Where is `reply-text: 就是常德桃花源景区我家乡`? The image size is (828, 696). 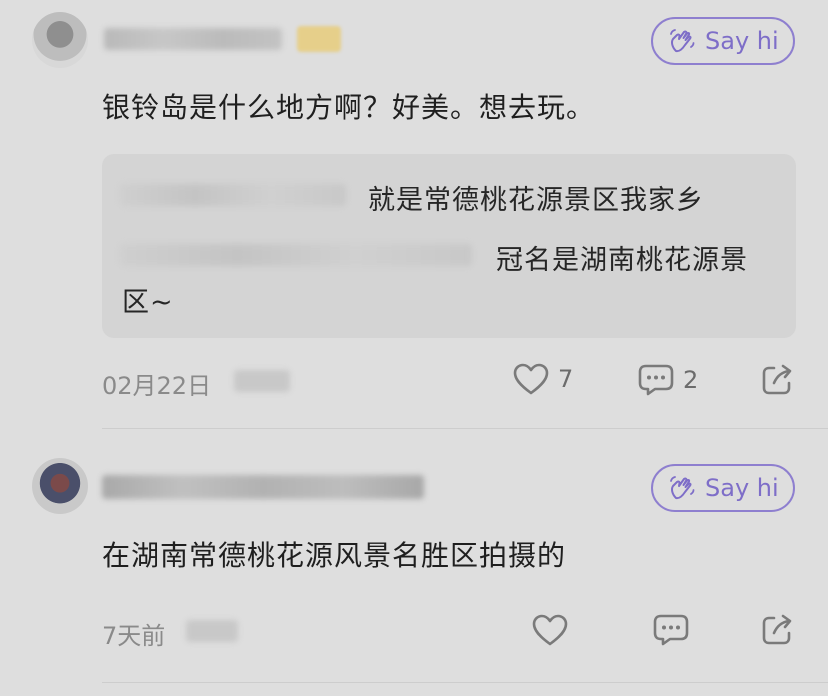 reply-text: 就是常德桃花源景区我家乡 is located at coordinates (536, 200).